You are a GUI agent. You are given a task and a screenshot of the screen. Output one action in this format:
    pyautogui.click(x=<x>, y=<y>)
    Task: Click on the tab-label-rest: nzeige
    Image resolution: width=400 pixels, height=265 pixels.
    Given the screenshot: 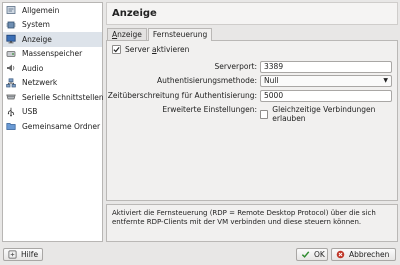 What is the action you would take?
    pyautogui.click(x=129, y=34)
    